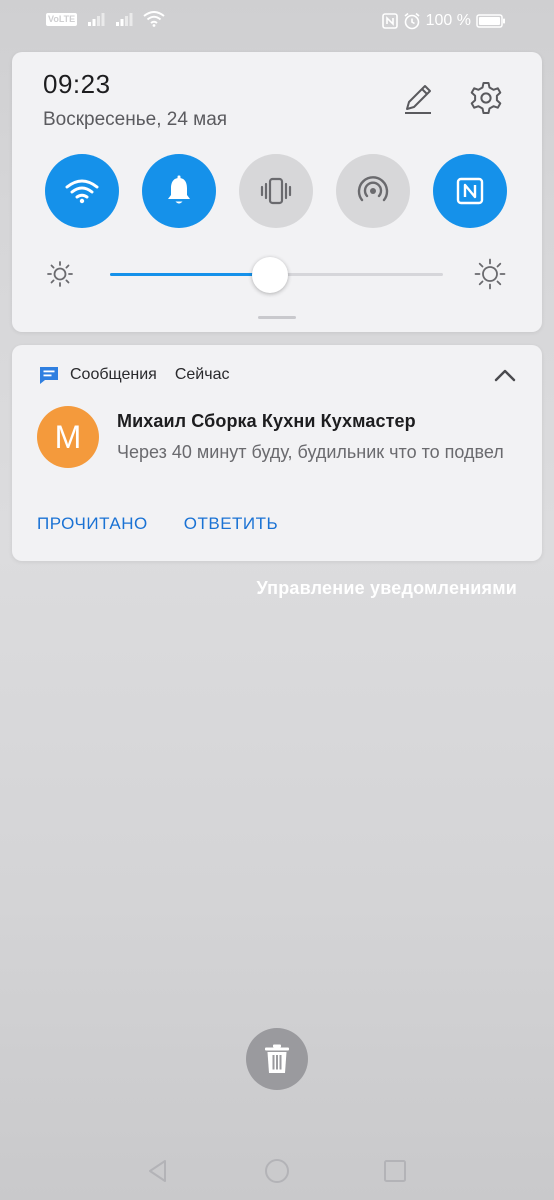 Image resolution: width=554 pixels, height=1200 pixels. I want to click on home-button, so click(277, 1171).